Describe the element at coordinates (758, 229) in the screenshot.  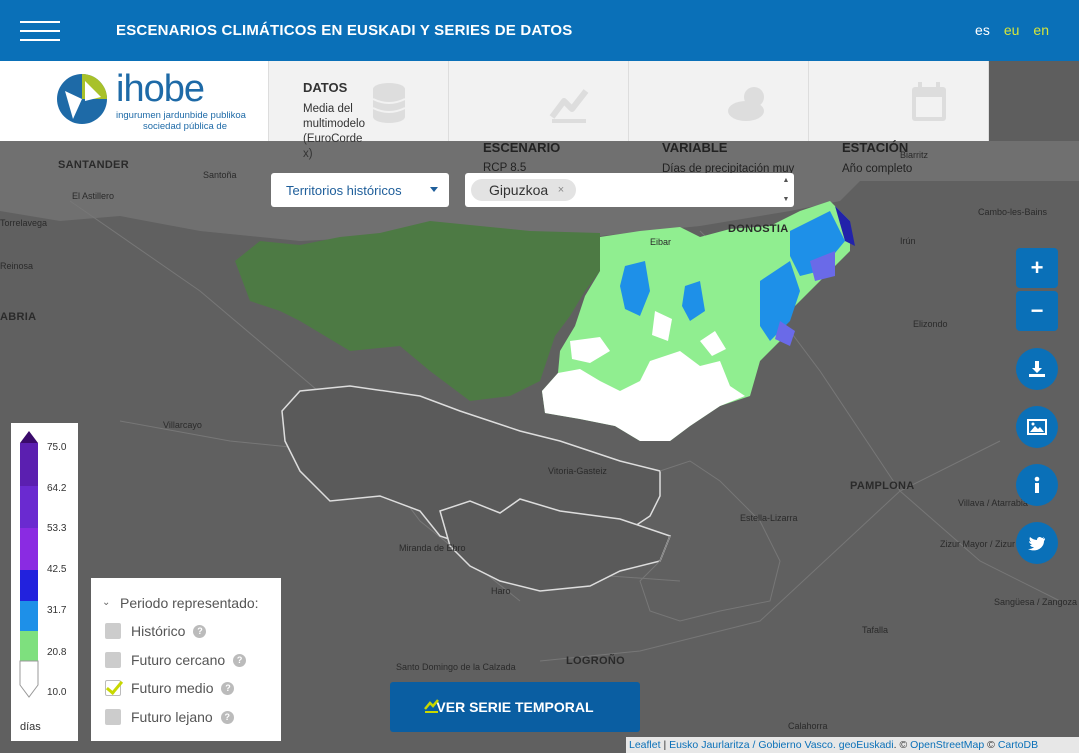
I see `place-label: DONOSTIA` at that location.